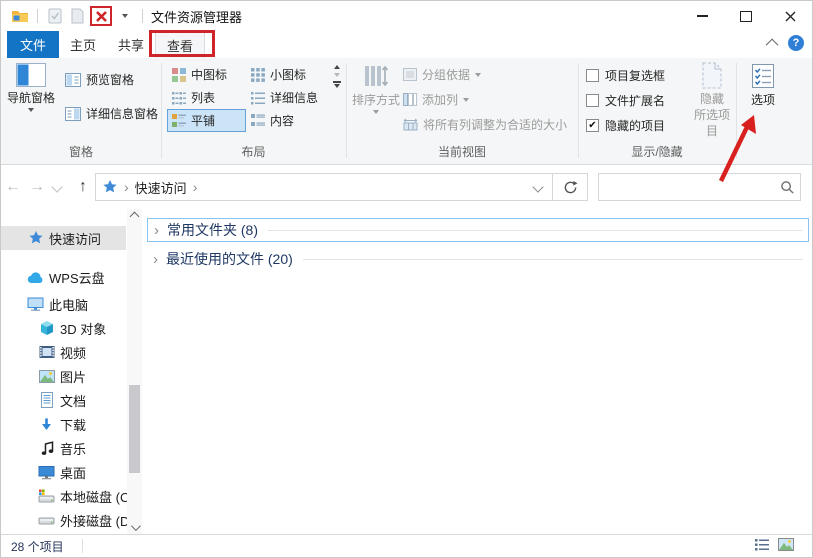  I want to click on file-extensions-row: 文件扩展名, so click(625, 100).